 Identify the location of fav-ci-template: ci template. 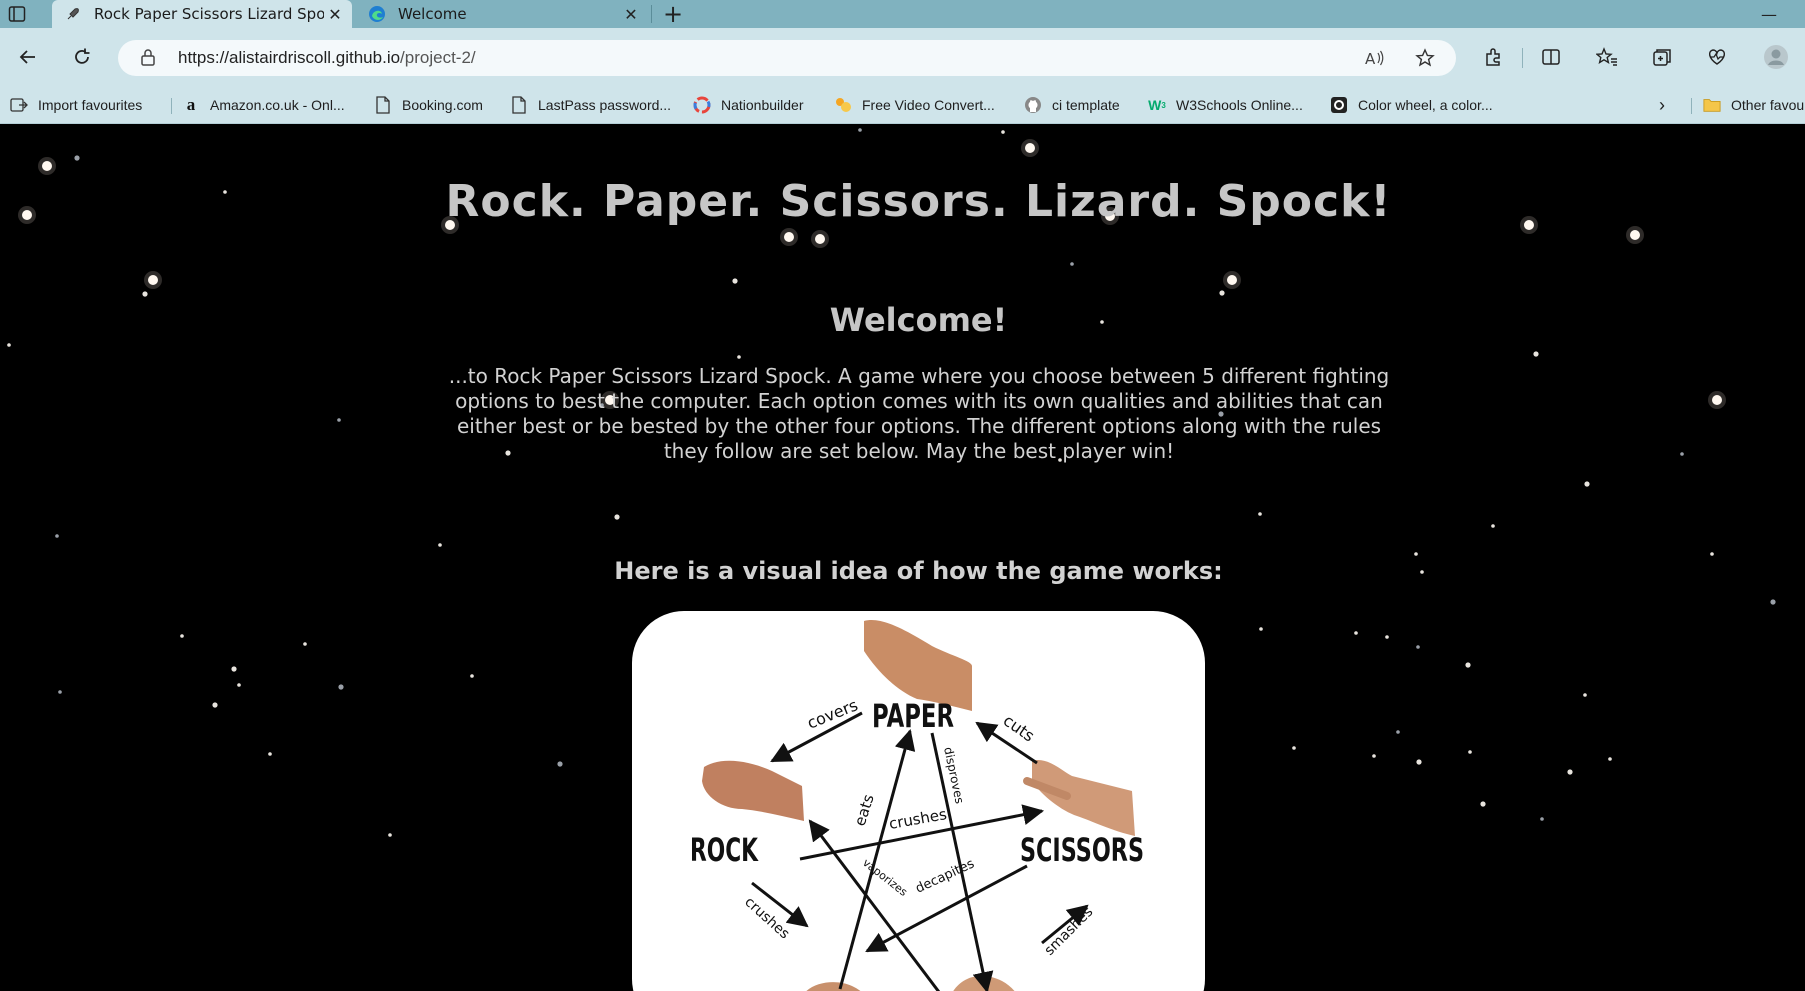
(1072, 105).